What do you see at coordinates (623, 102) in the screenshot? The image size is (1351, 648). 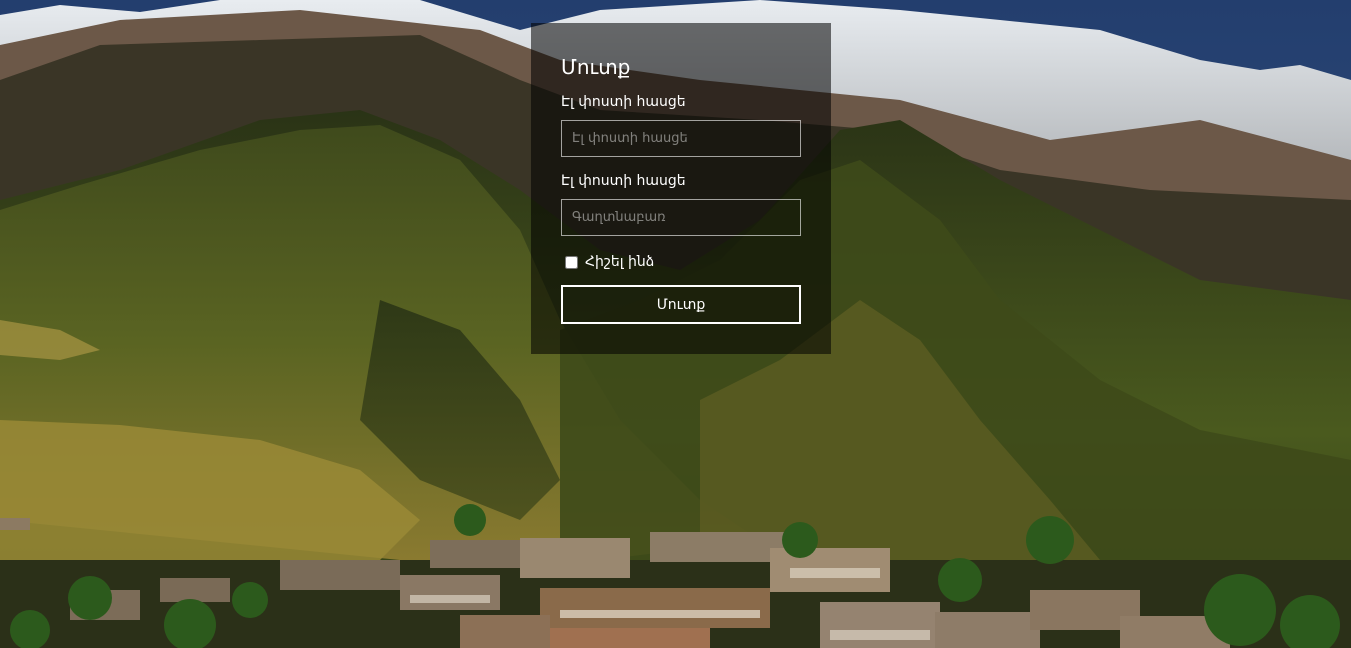 I see `email-label: Էլ փոստի հասցե` at bounding box center [623, 102].